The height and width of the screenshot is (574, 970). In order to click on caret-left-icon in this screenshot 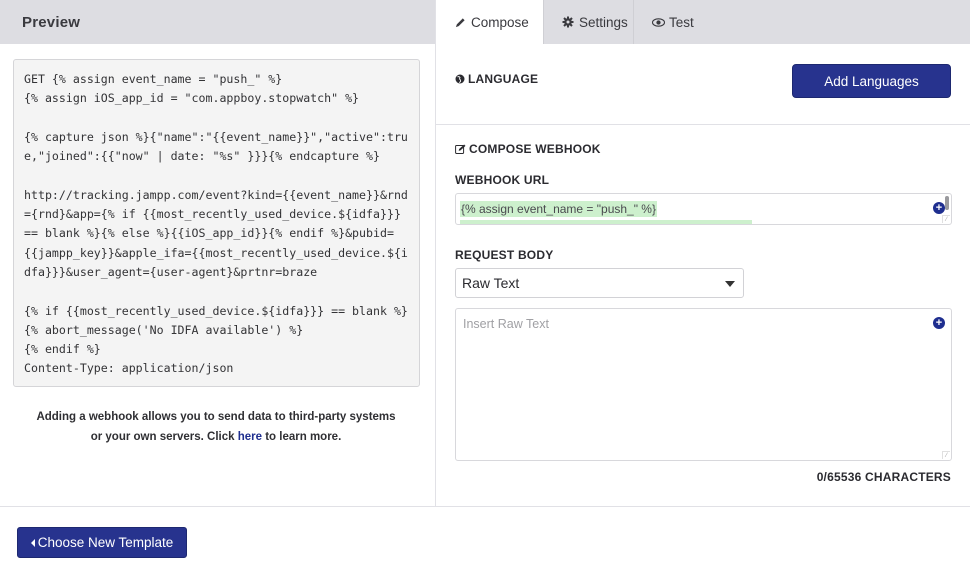, I will do `click(32, 542)`.